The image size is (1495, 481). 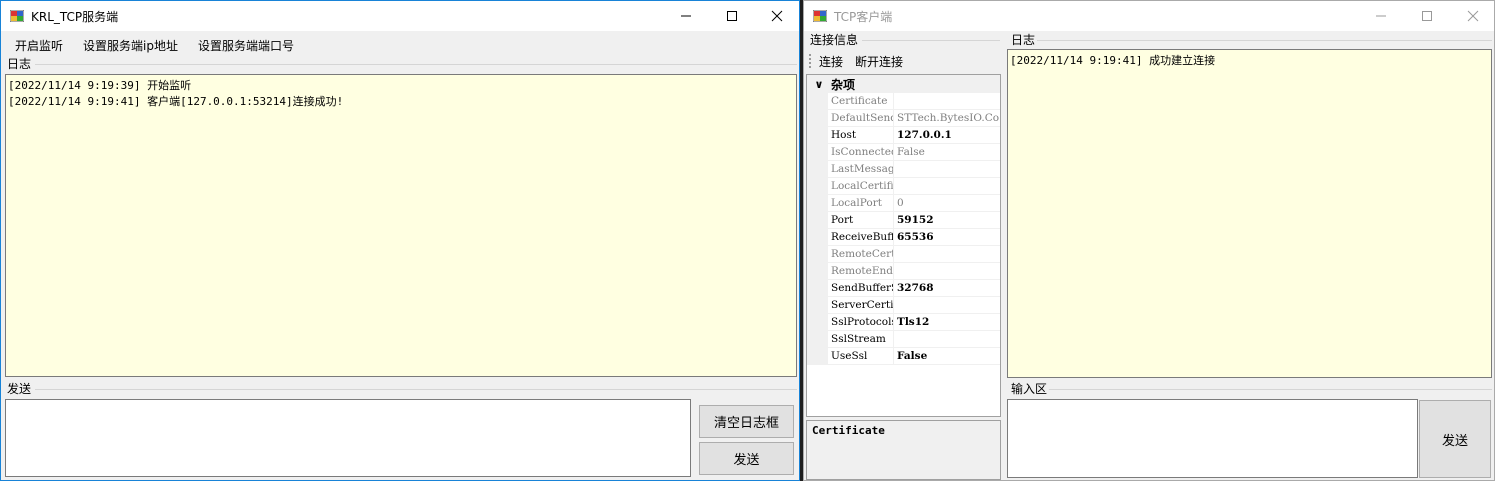 I want to click on property-row: ServerCertificate, so click(x=903, y=305).